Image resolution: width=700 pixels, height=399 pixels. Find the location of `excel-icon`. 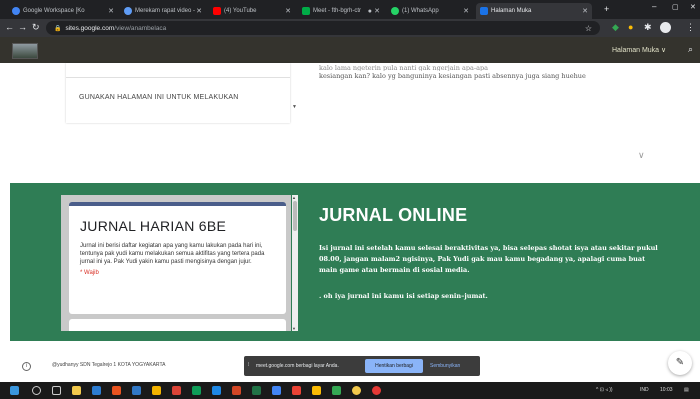

excel-icon is located at coordinates (256, 390).